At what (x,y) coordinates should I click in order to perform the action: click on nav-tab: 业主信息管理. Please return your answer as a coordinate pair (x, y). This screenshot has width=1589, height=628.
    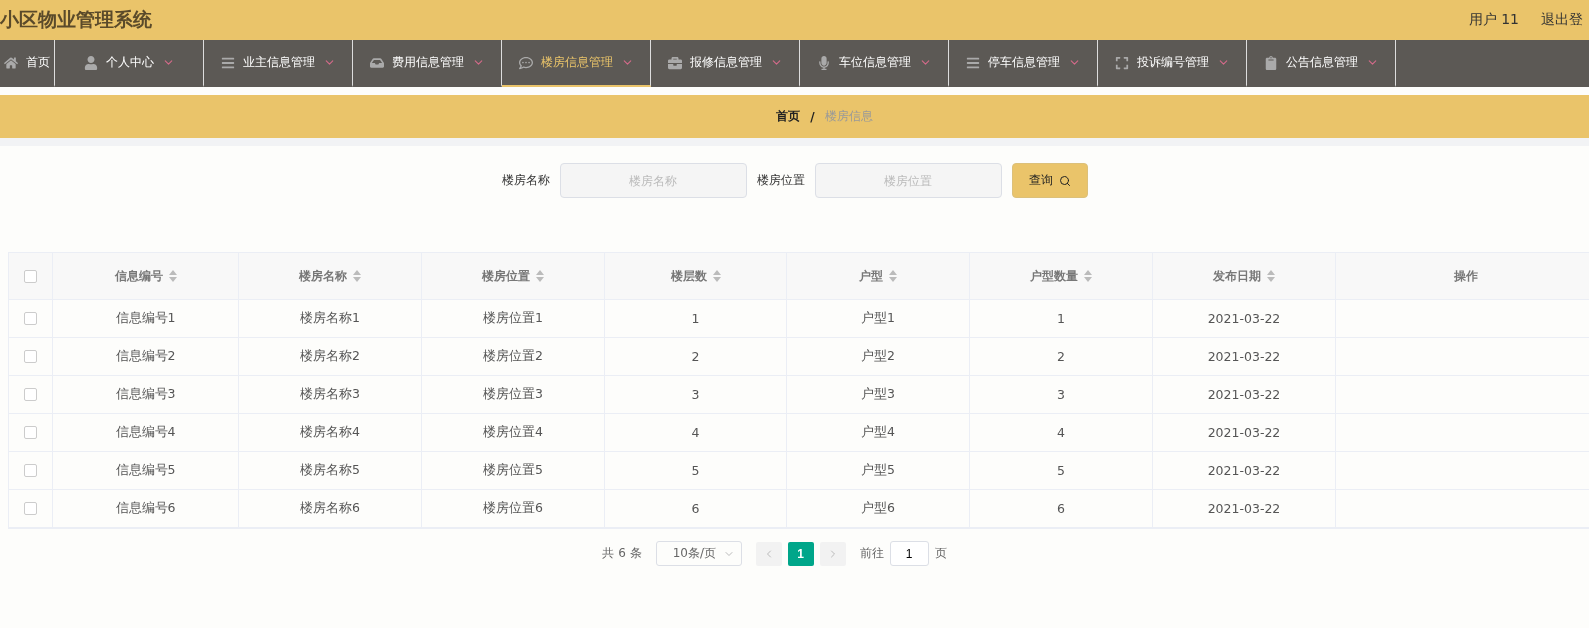
    Looking at the image, I should click on (278, 63).